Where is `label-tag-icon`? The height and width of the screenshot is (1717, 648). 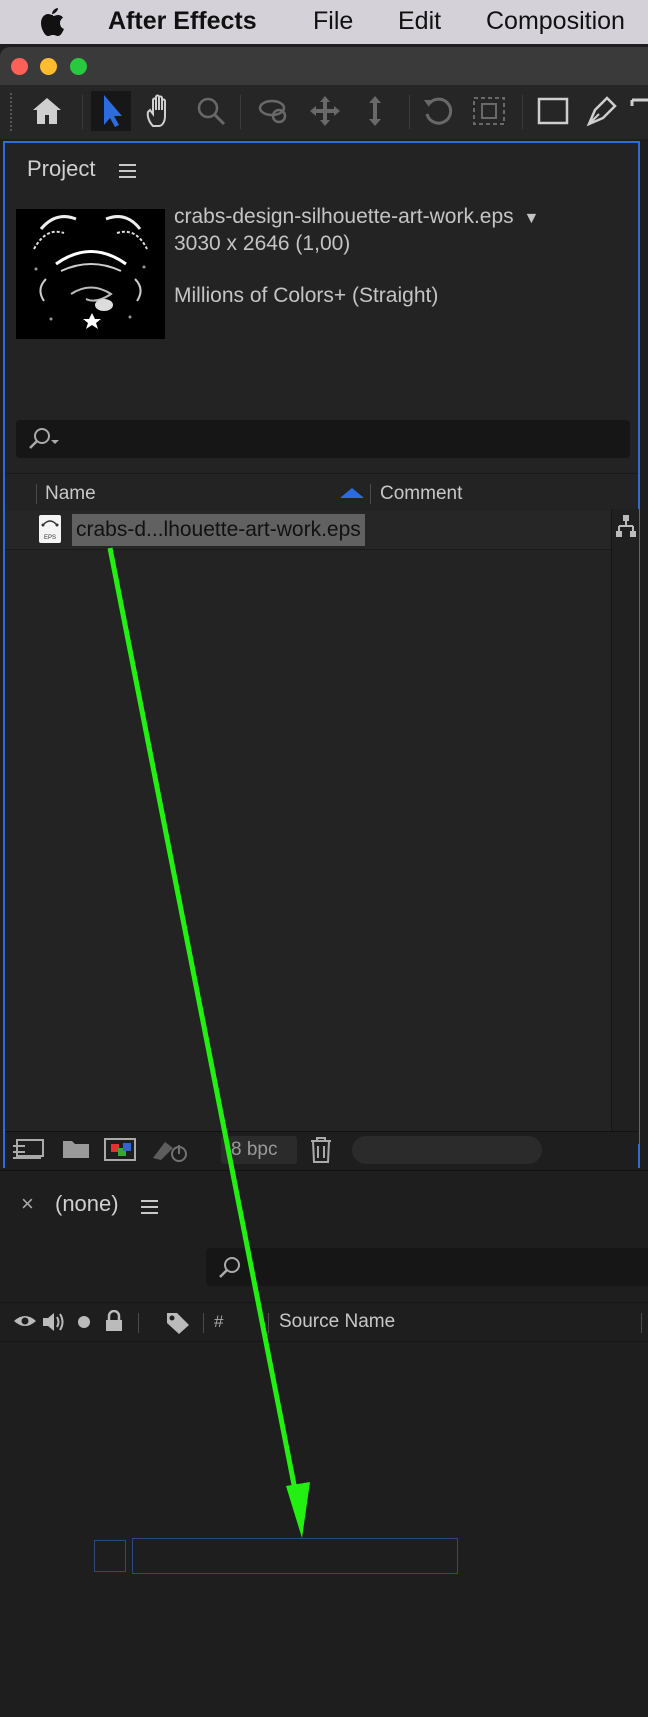 label-tag-icon is located at coordinates (178, 1325).